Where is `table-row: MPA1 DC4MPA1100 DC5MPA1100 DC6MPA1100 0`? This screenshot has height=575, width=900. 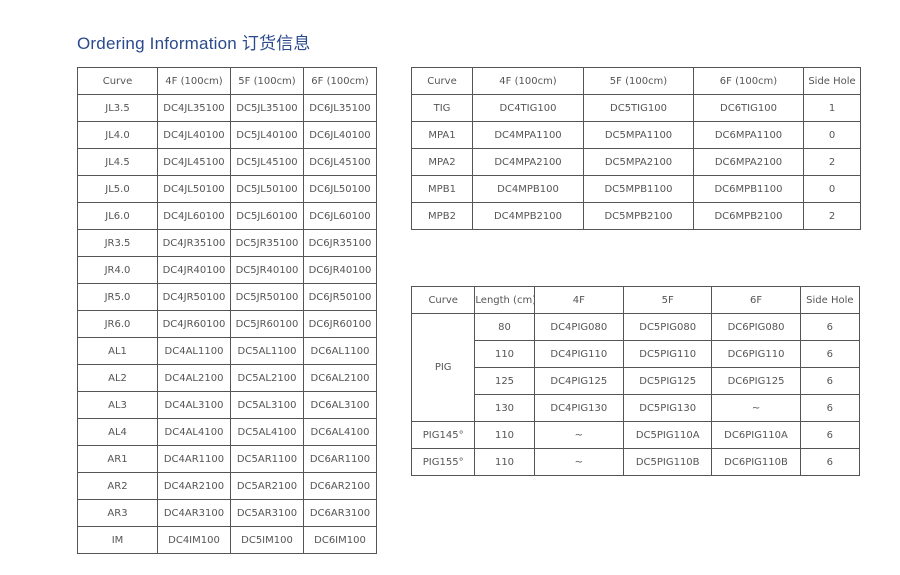 table-row: MPA1 DC4MPA1100 DC5MPA1100 DC6MPA1100 0 is located at coordinates (636, 135).